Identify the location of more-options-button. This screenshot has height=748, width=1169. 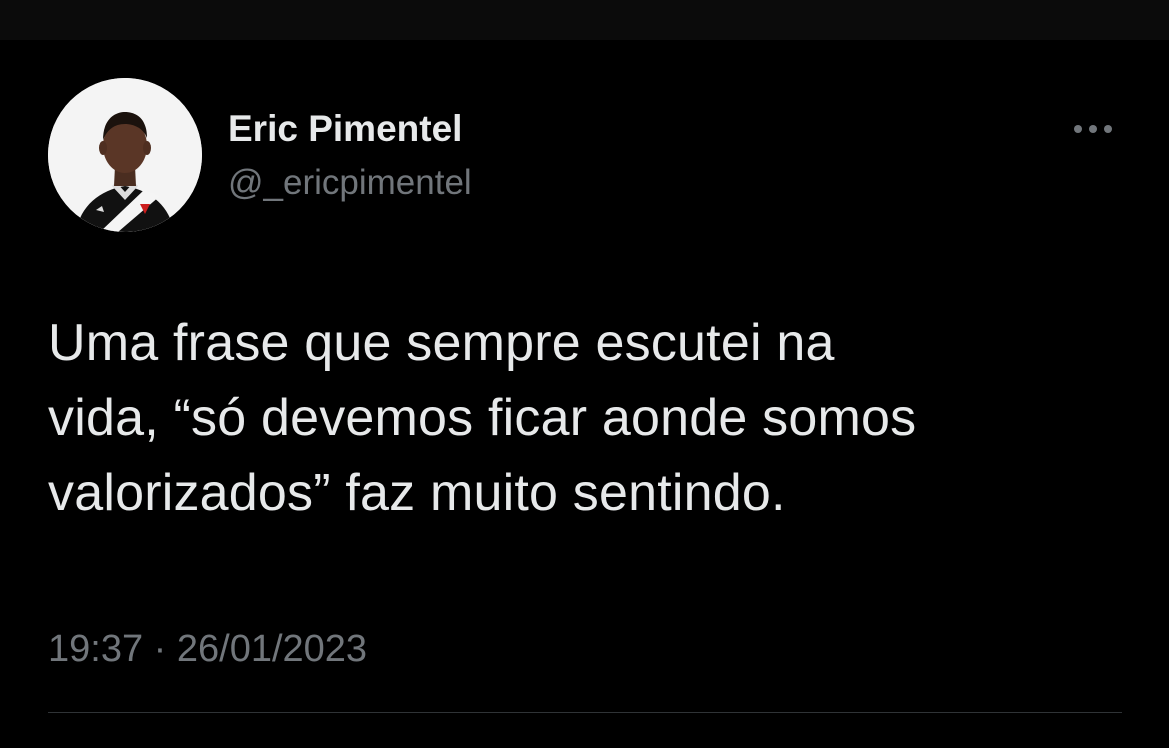
(1093, 129).